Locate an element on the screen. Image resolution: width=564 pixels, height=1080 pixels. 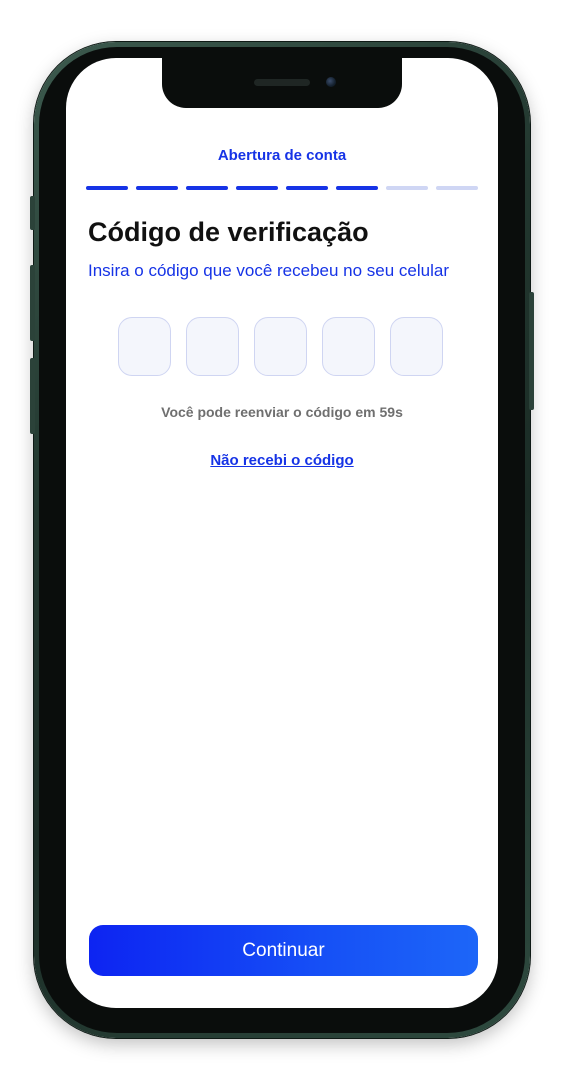
continue-button: Continuar is located at coordinates (283, 950).